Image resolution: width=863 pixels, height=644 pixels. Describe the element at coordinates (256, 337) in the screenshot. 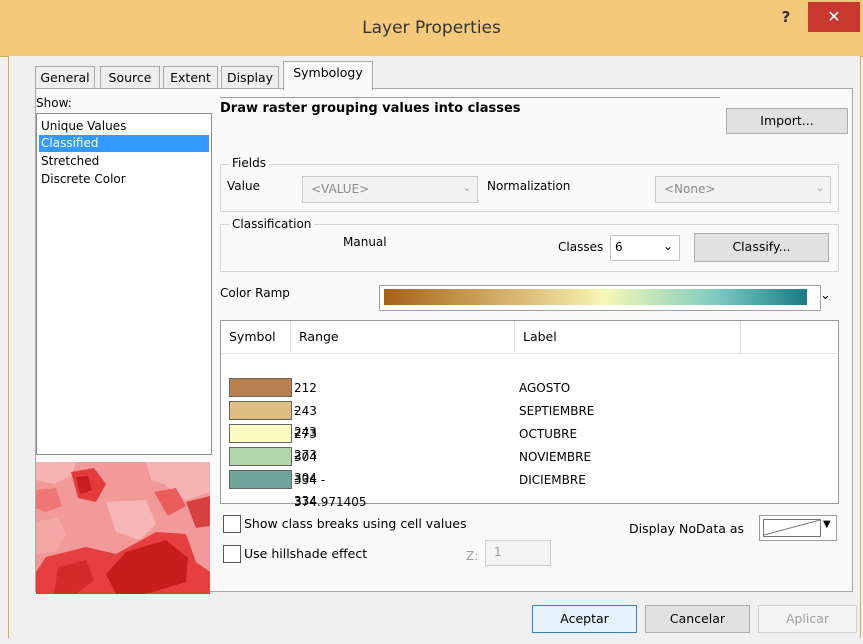

I see `column-symbol: Symbol` at that location.